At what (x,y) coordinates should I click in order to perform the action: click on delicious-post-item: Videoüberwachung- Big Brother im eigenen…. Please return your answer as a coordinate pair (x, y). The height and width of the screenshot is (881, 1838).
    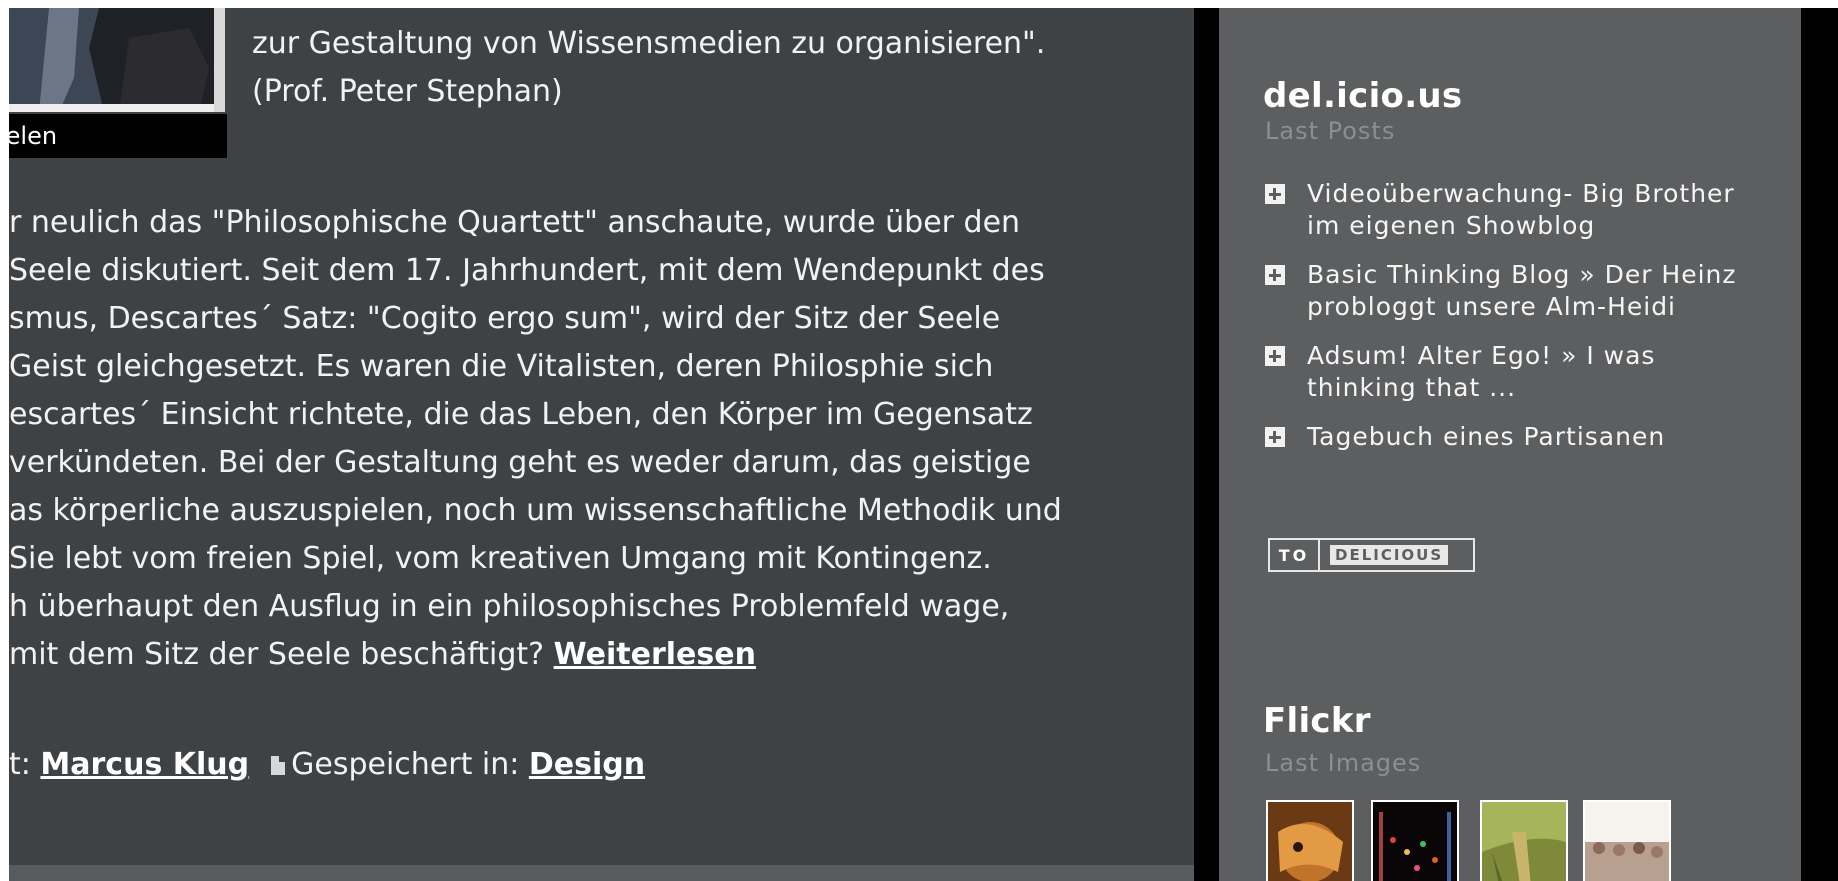
    Looking at the image, I should click on (1525, 210).